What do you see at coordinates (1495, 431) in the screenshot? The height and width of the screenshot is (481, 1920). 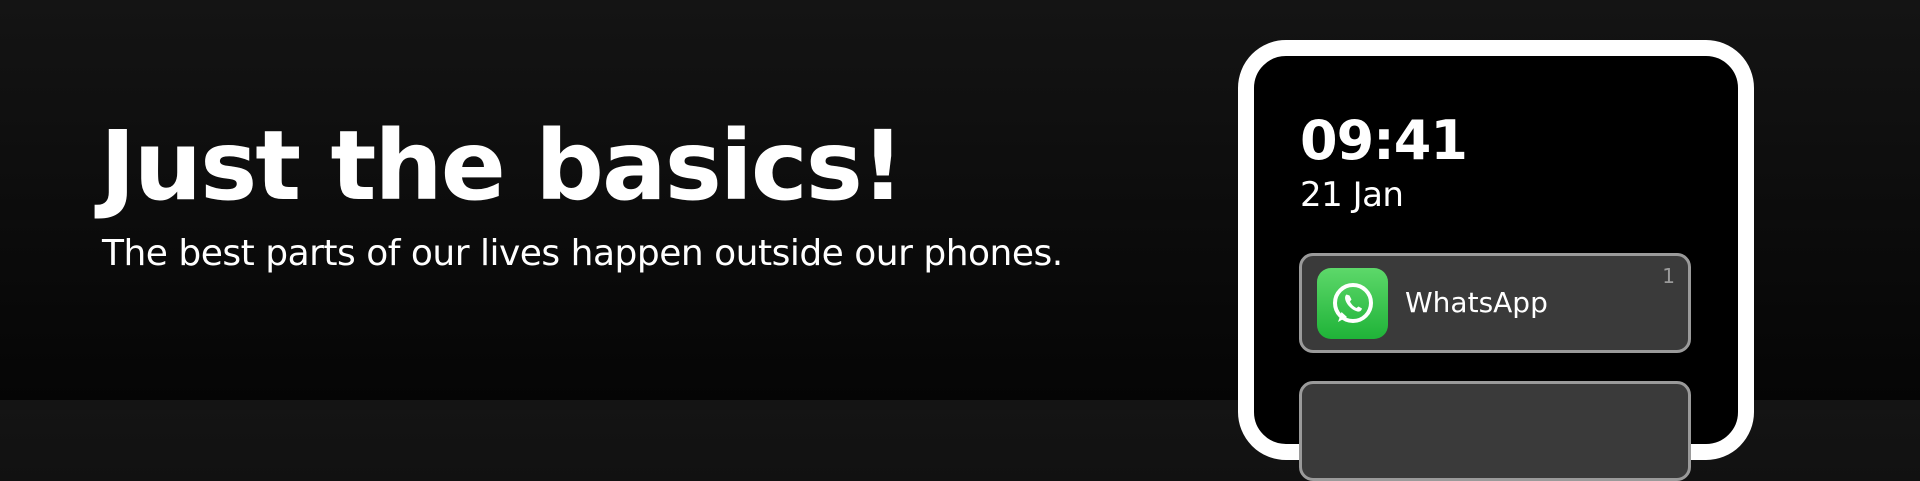 I see `notification-card-partial` at bounding box center [1495, 431].